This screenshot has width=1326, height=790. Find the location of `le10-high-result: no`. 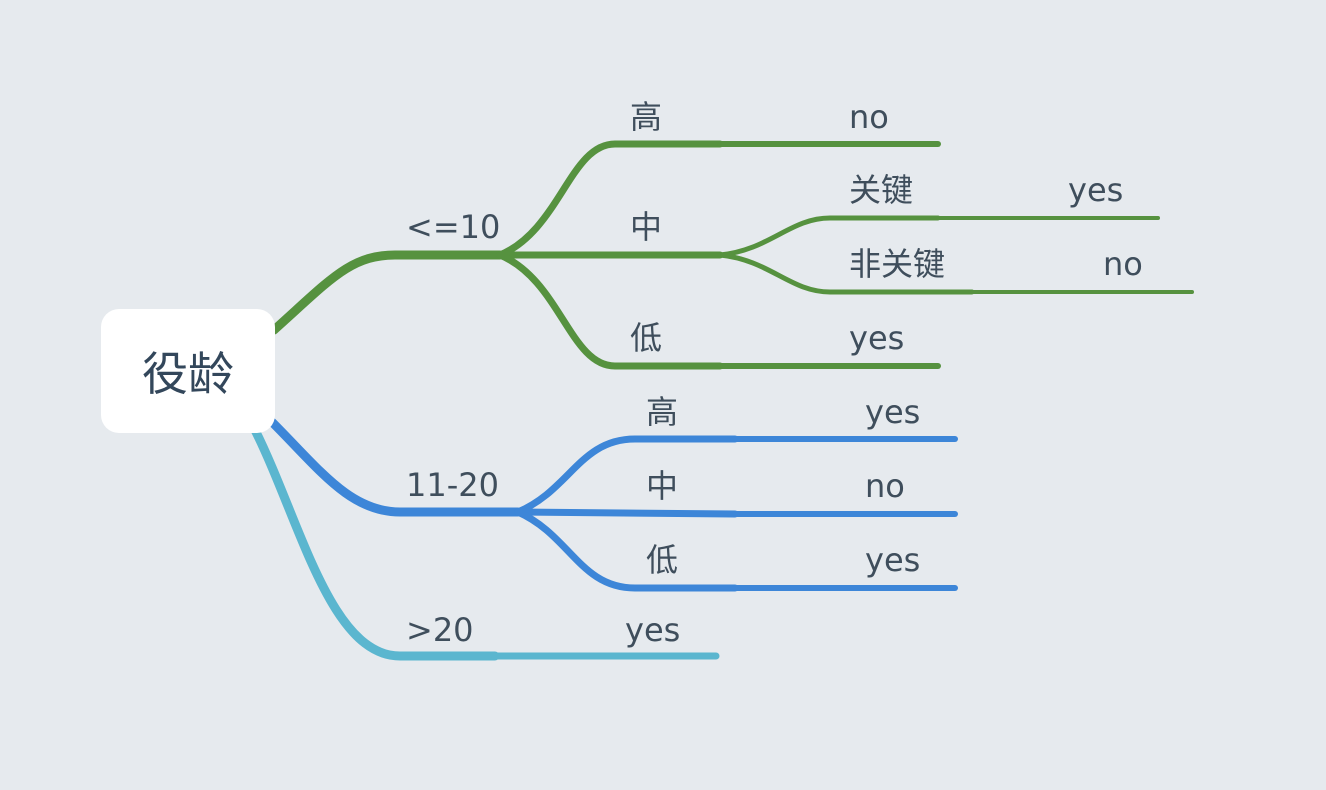

le10-high-result: no is located at coordinates (869, 117).